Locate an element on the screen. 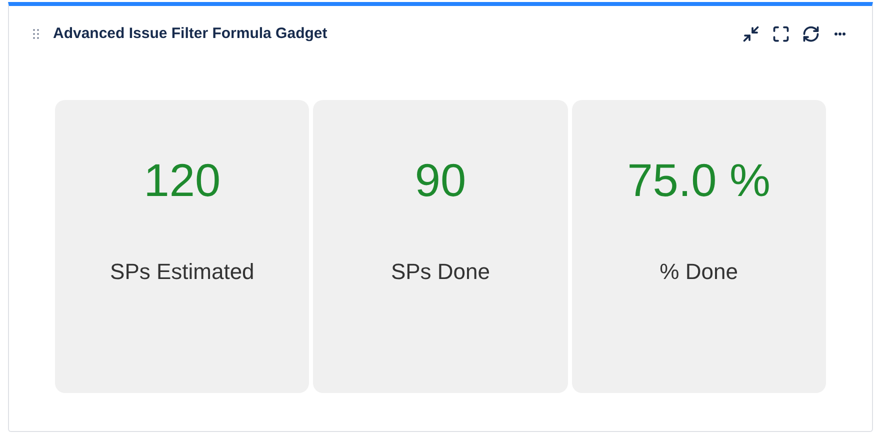  more-button is located at coordinates (840, 34).